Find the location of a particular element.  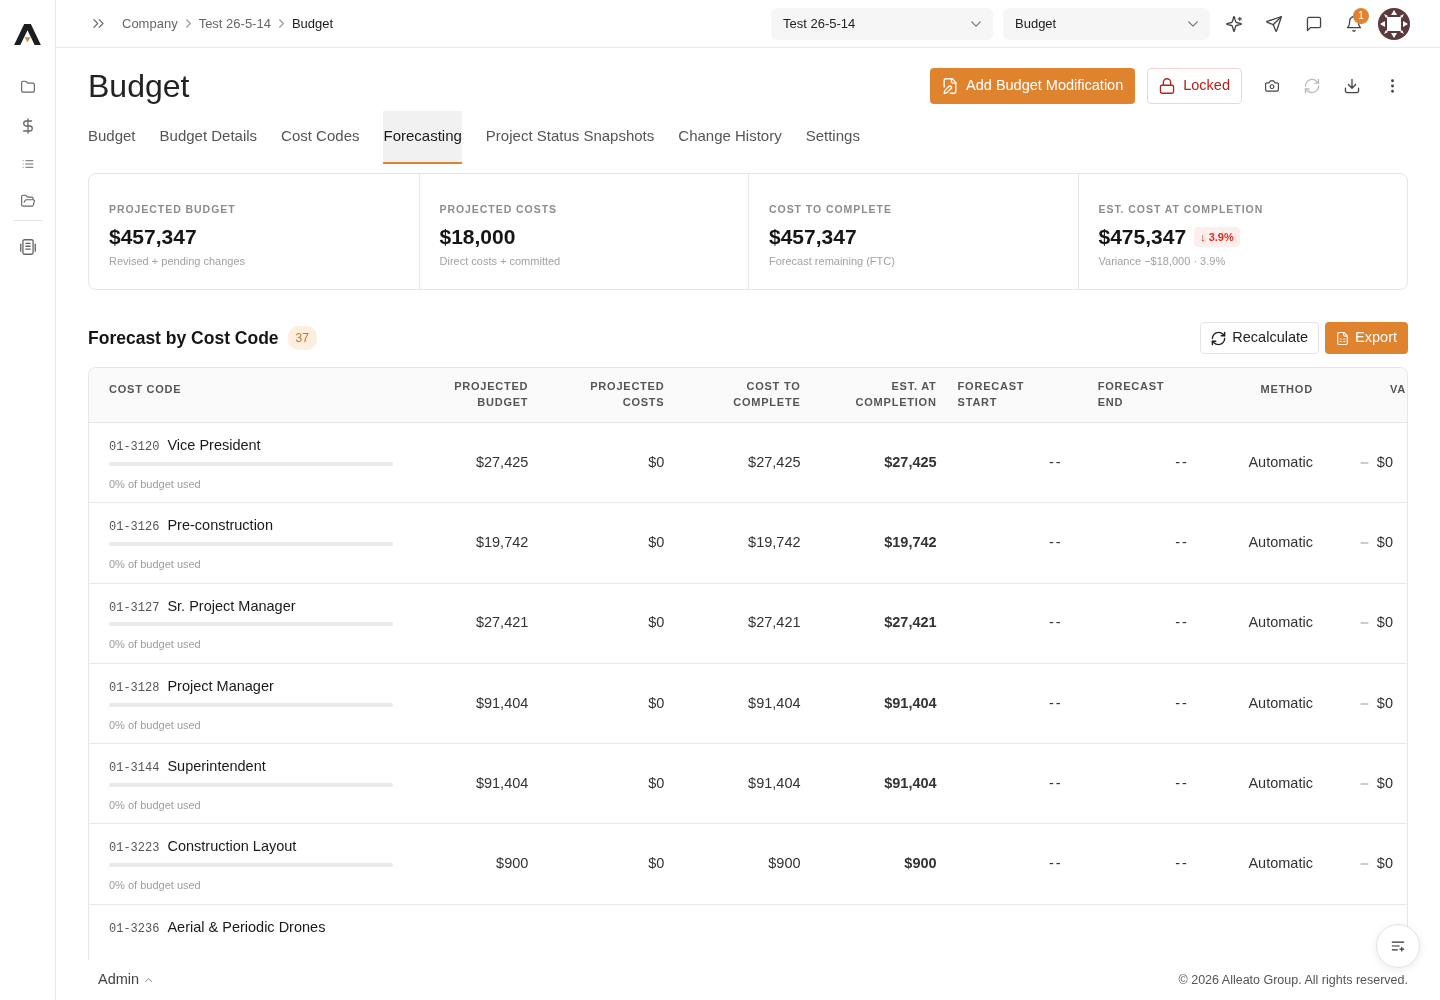

page-title: Budget is located at coordinates (139, 86).